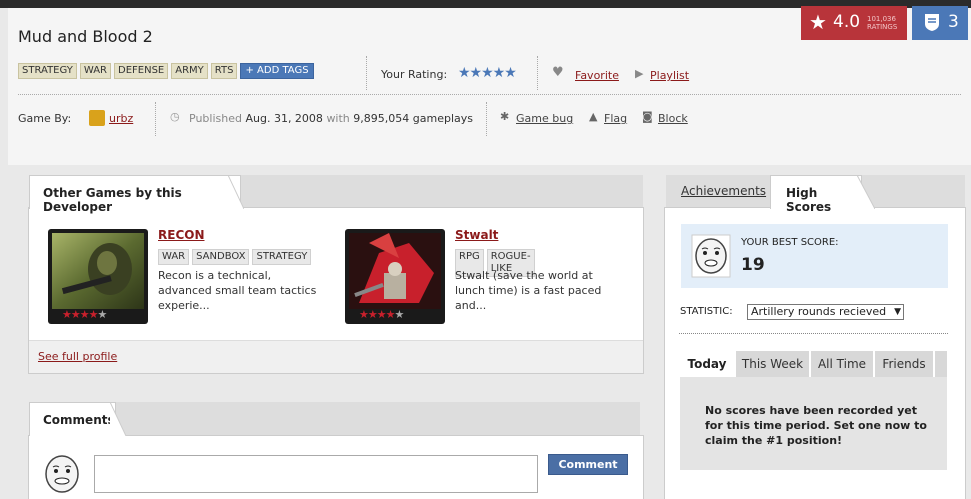  Describe the element at coordinates (847, 22) in the screenshot. I see `rating-value: 4.0` at that location.